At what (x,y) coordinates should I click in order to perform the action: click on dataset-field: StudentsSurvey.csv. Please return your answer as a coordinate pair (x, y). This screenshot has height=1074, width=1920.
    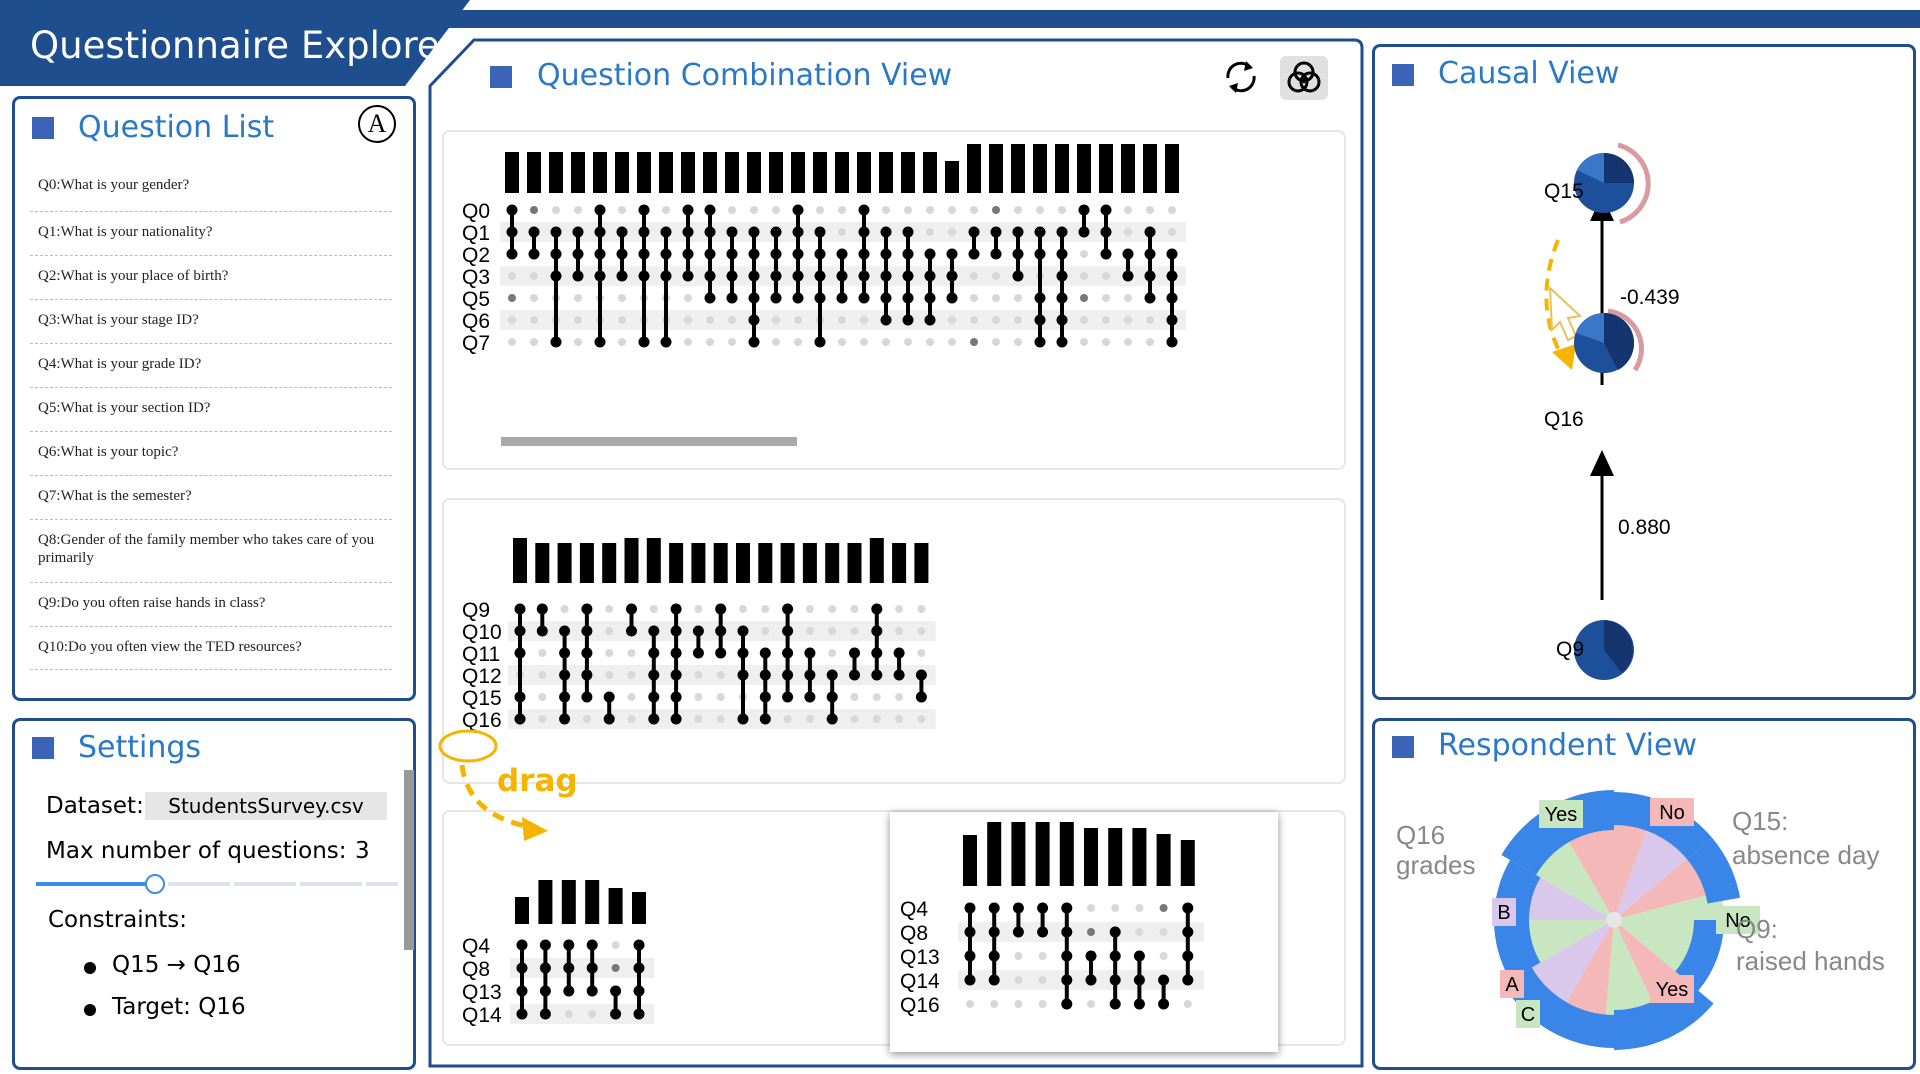
    Looking at the image, I should click on (266, 806).